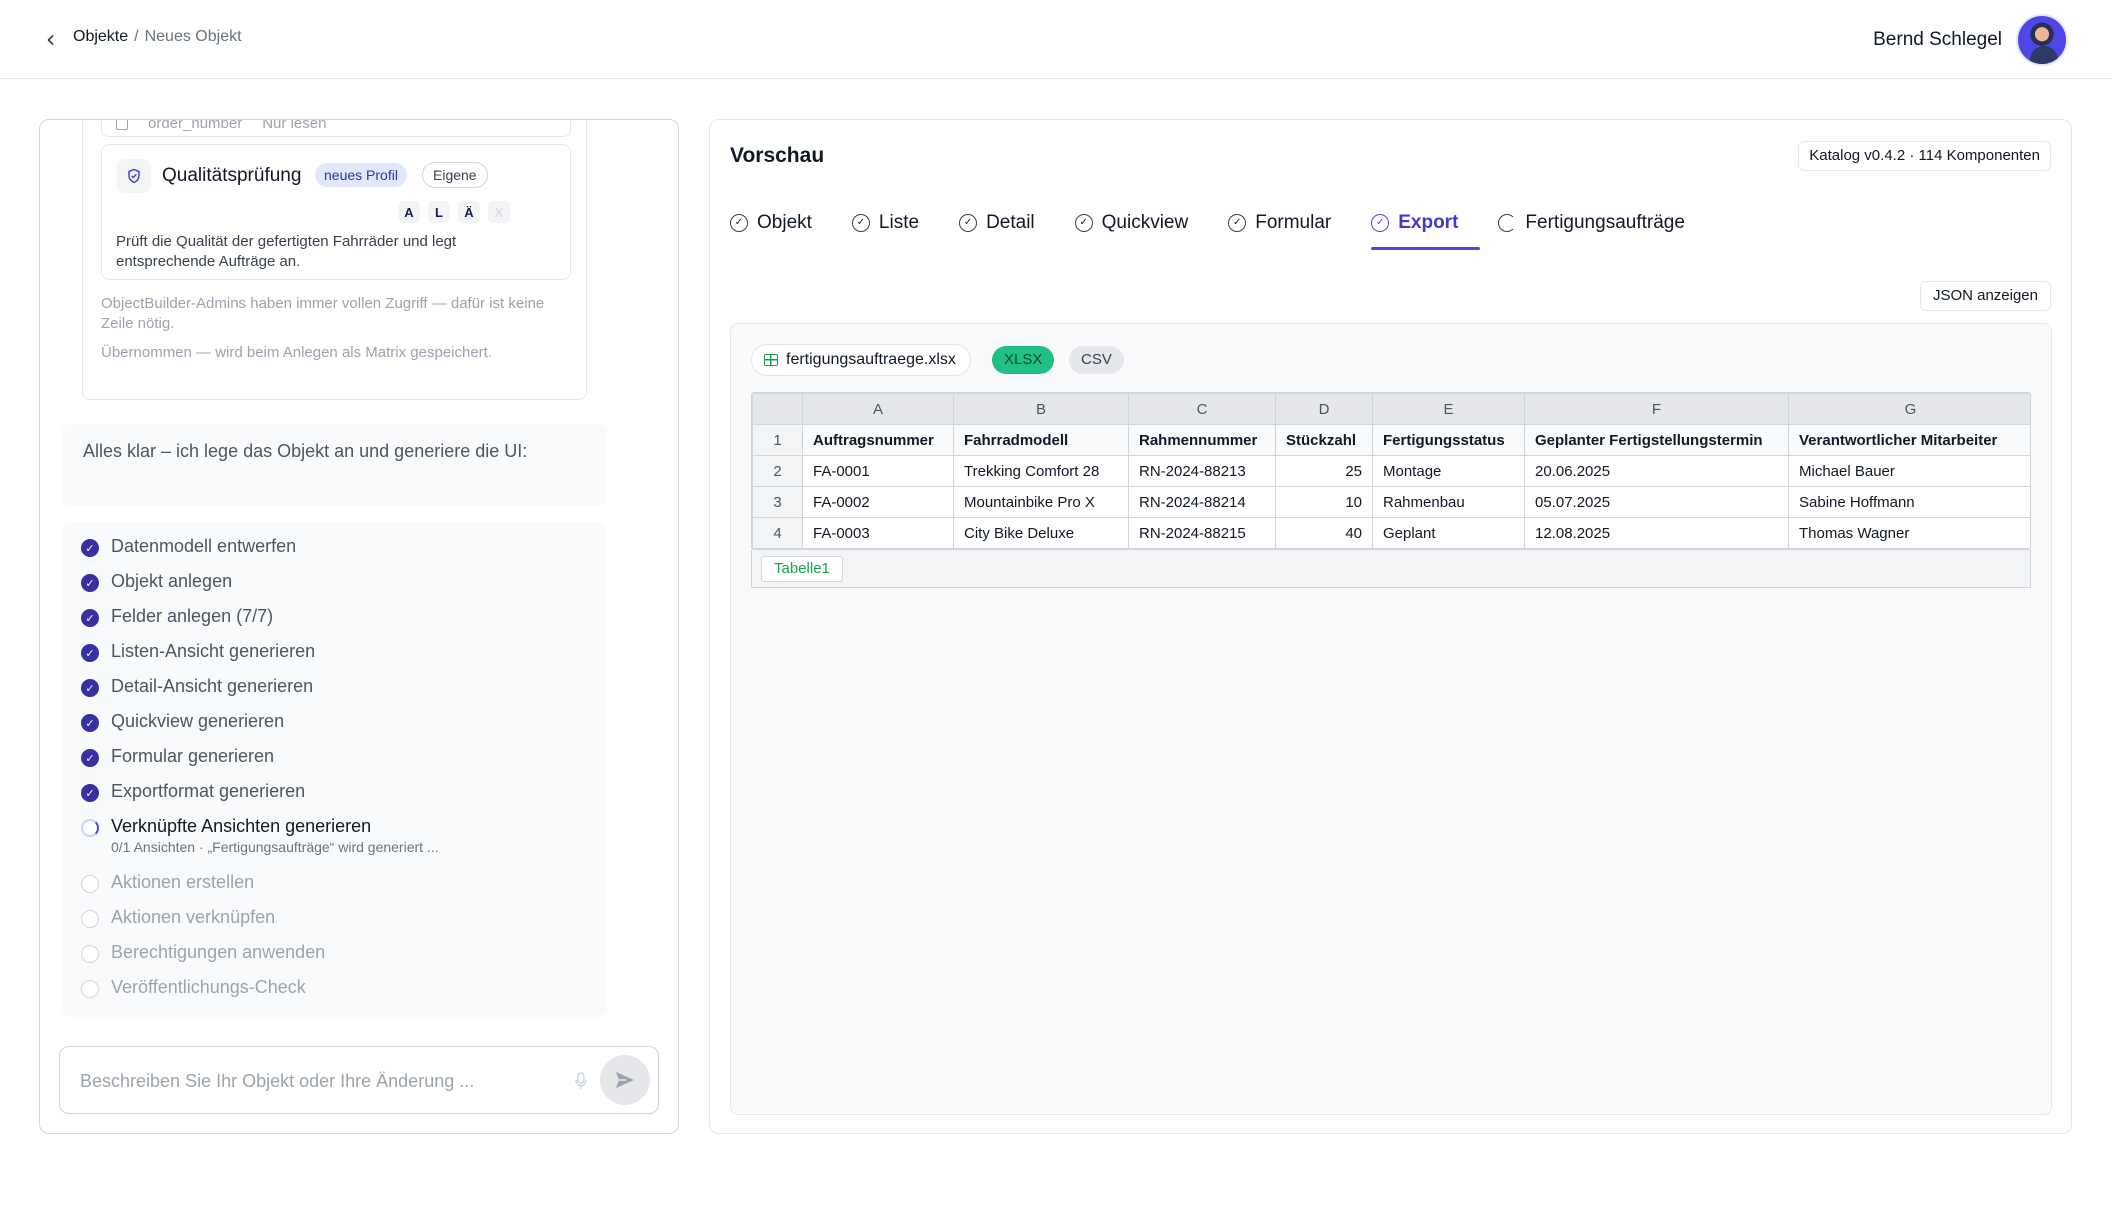  I want to click on step-label: Berechtigungen anwenden, so click(218, 952).